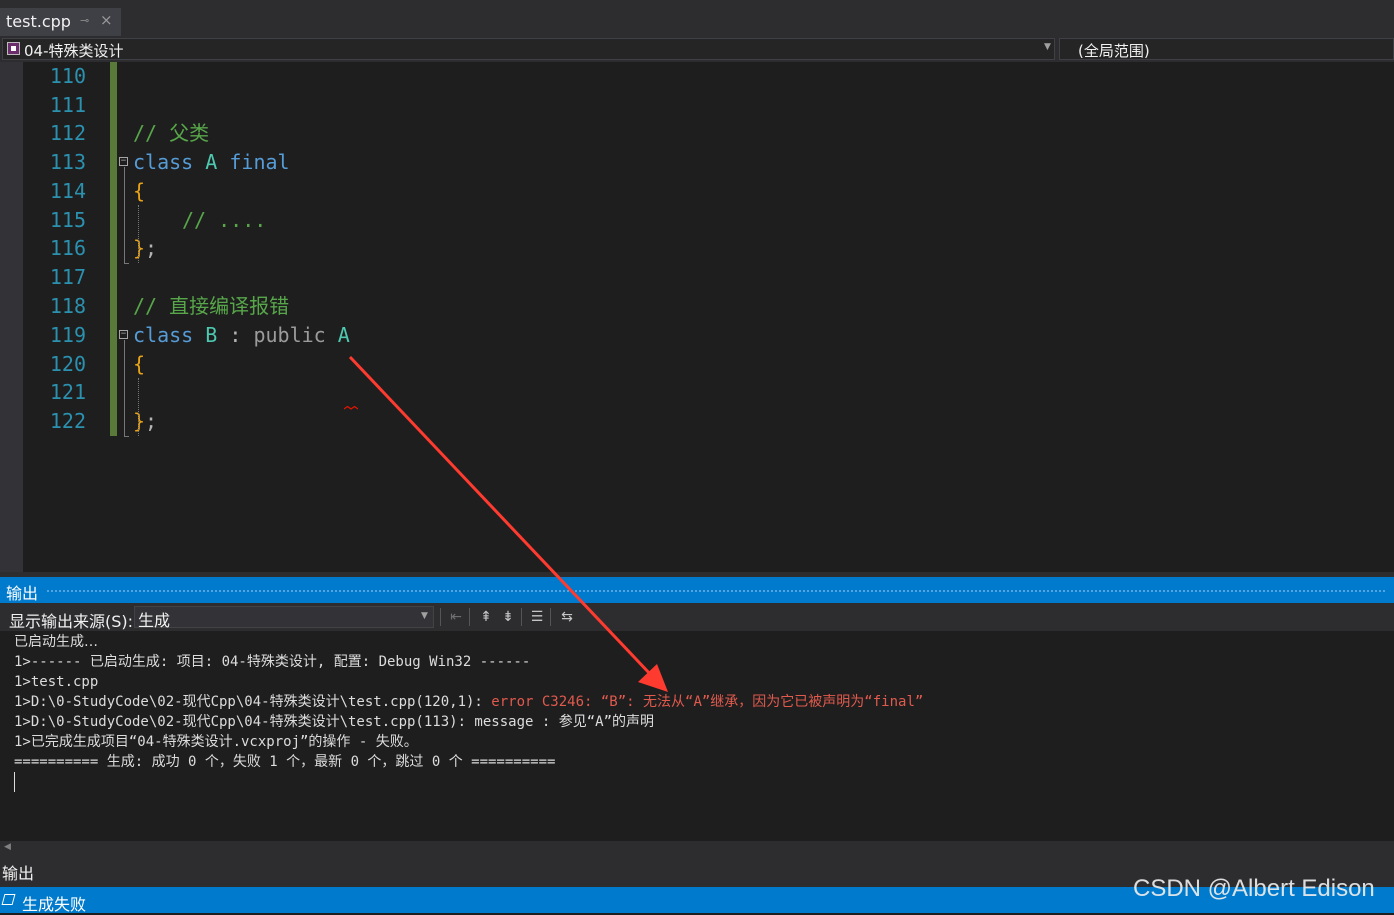  Describe the element at coordinates (235, 335) in the screenshot. I see `colon: :` at that location.